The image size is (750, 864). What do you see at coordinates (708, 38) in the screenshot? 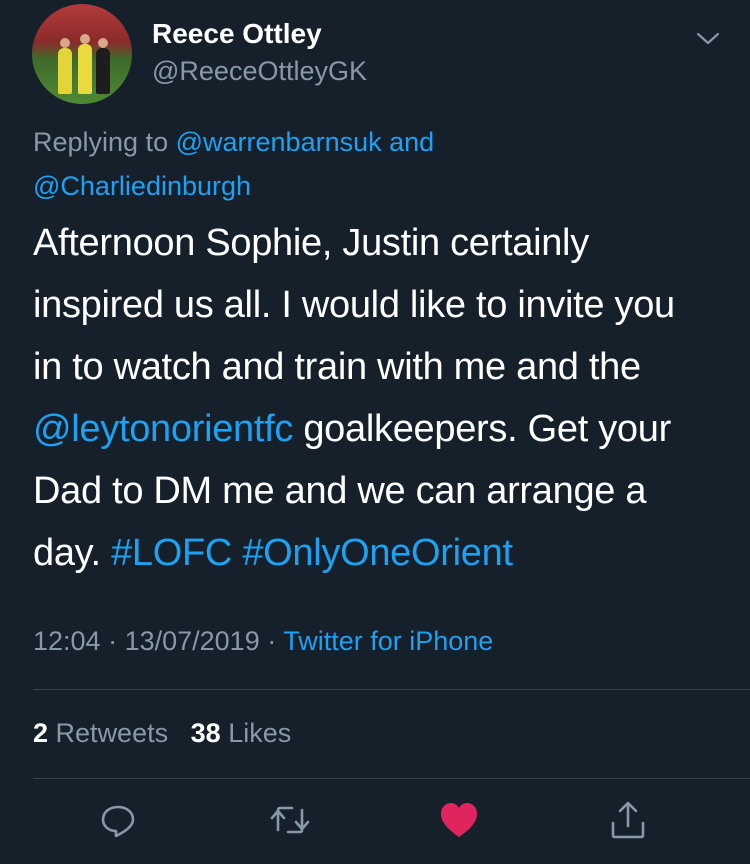
I see `chevron-down-icon` at bounding box center [708, 38].